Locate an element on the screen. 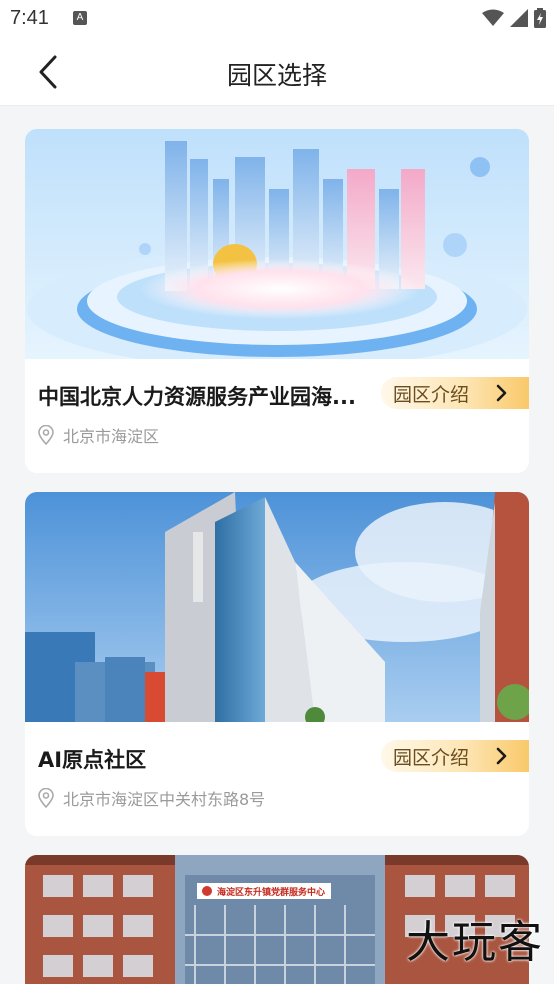 Image resolution: width=554 pixels, height=984 pixels. park-address-text: 北京市海淀区 is located at coordinates (111, 436).